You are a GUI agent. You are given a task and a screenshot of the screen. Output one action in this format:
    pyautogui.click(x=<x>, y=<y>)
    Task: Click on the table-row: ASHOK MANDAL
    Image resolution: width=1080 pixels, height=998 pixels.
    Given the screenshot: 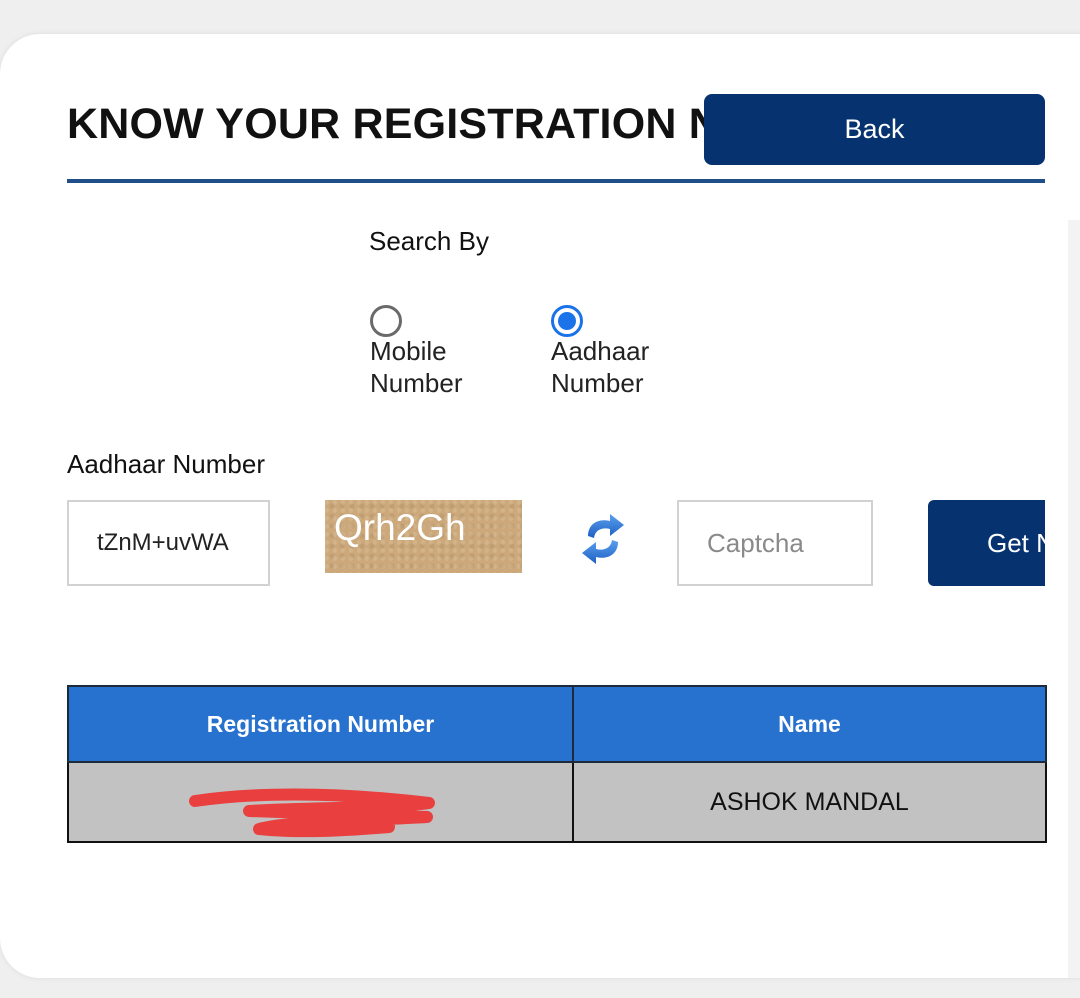 What is the action you would take?
    pyautogui.click(x=557, y=802)
    